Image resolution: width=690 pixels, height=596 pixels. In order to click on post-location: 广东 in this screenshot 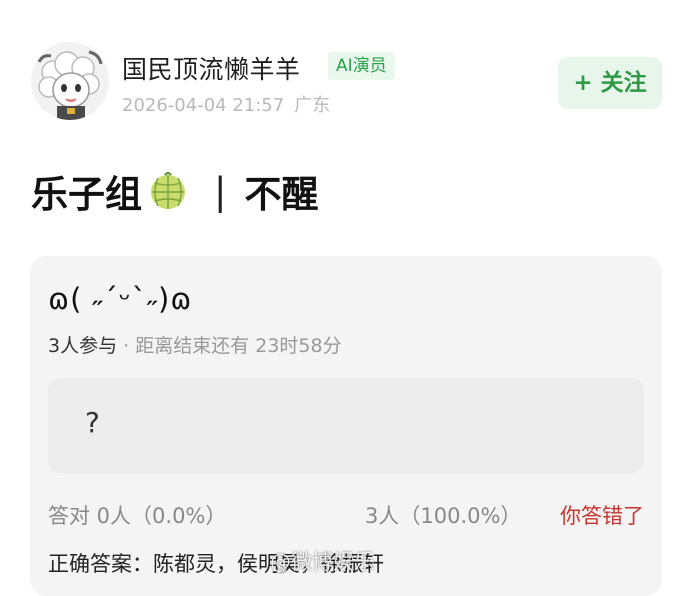, I will do `click(312, 105)`.